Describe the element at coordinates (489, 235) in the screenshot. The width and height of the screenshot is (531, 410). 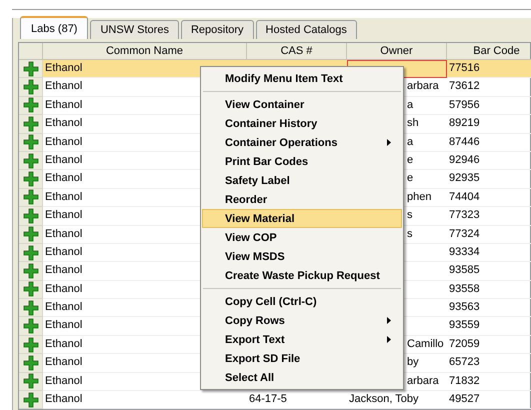
I see `table-cell: 77324` at that location.